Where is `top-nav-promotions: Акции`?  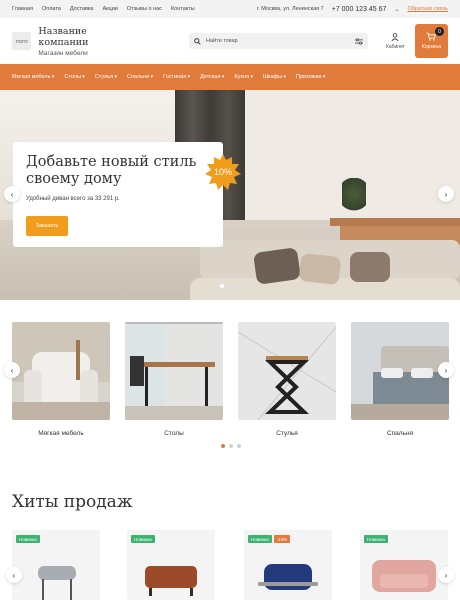
top-nav-promotions: Акции is located at coordinates (109, 9).